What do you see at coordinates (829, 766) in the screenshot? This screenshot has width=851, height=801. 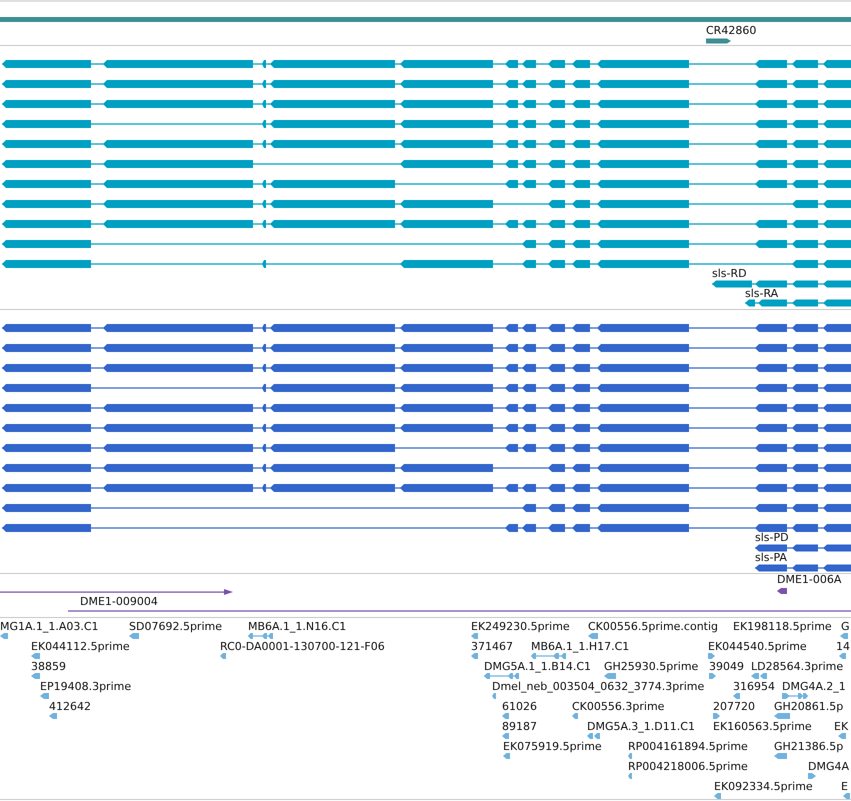 I see `feature-label: DMG4A` at bounding box center [829, 766].